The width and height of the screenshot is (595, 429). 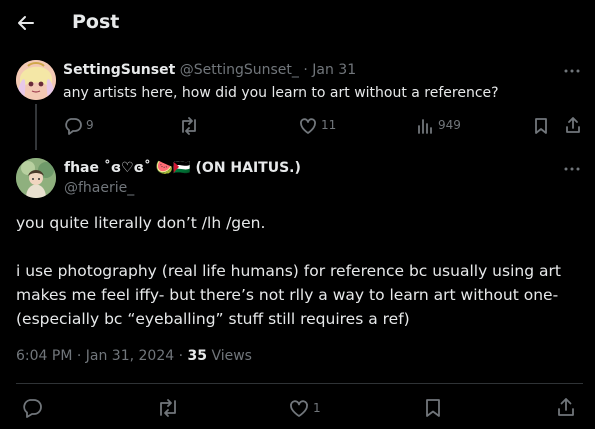 I want to click on thread-connector, so click(x=36, y=127).